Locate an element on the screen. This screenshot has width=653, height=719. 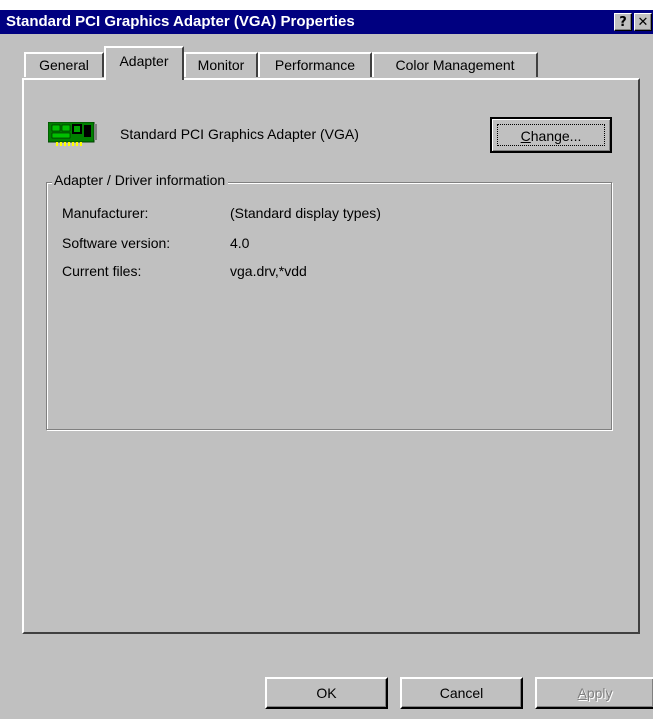
tab-adapter-label: Adapter is located at coordinates (144, 61).